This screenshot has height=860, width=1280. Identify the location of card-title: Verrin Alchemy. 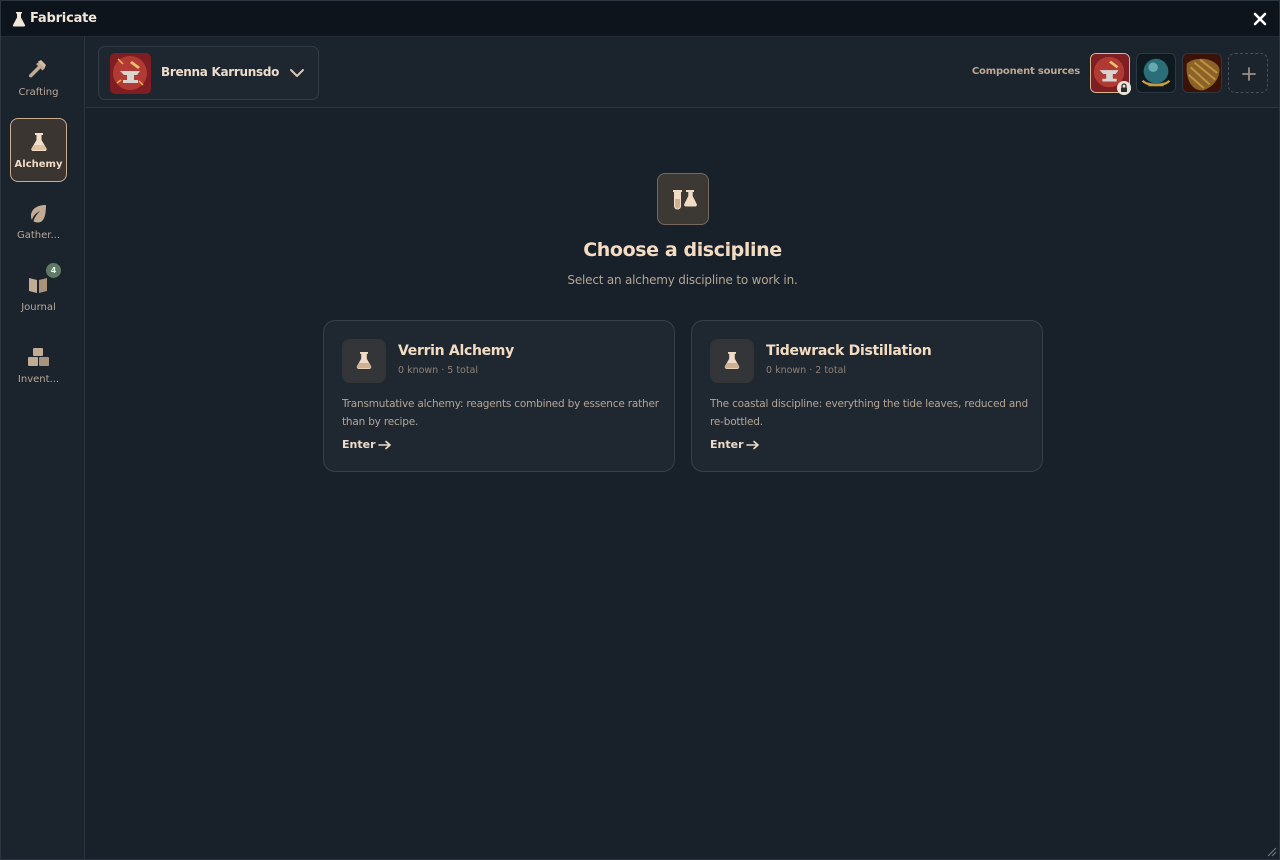
(456, 351).